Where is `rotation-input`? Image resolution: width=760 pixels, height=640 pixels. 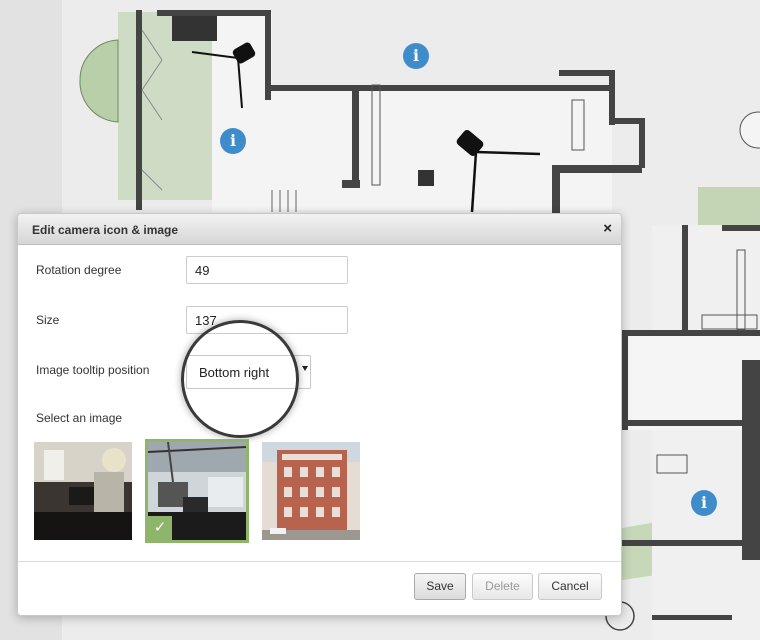
rotation-input is located at coordinates (267, 270).